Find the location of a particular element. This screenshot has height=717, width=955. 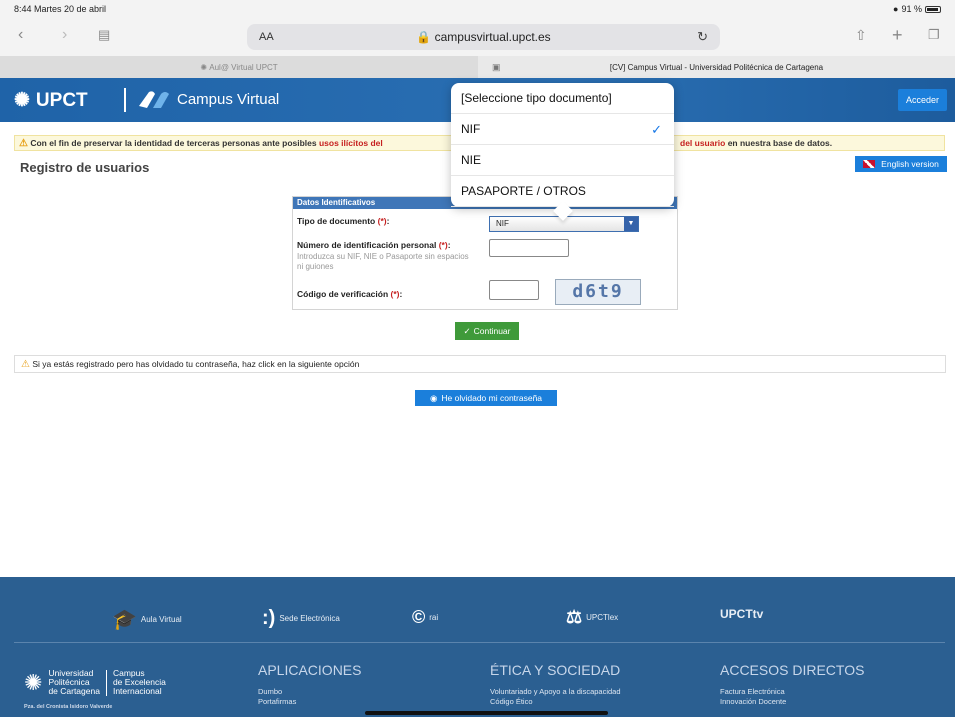

tabs-overview-icon: ❐ is located at coordinates (934, 35).